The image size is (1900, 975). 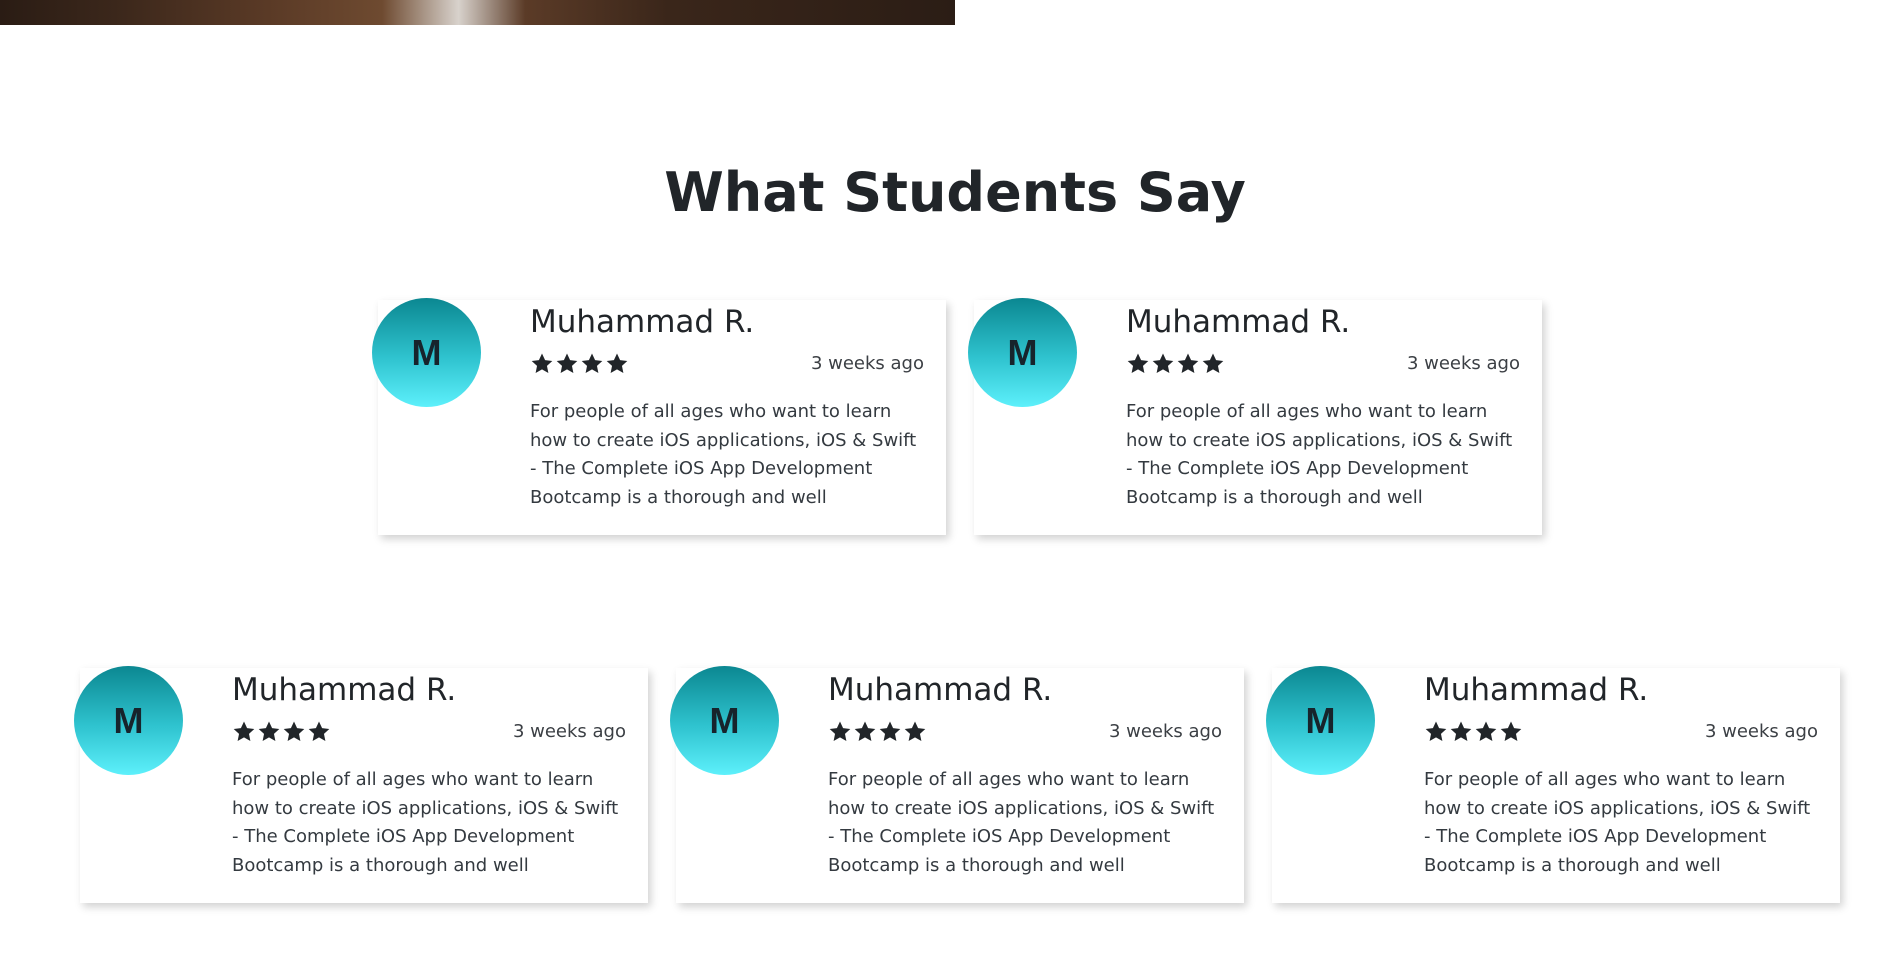 I want to click on section-title: What Students Say, so click(x=955, y=192).